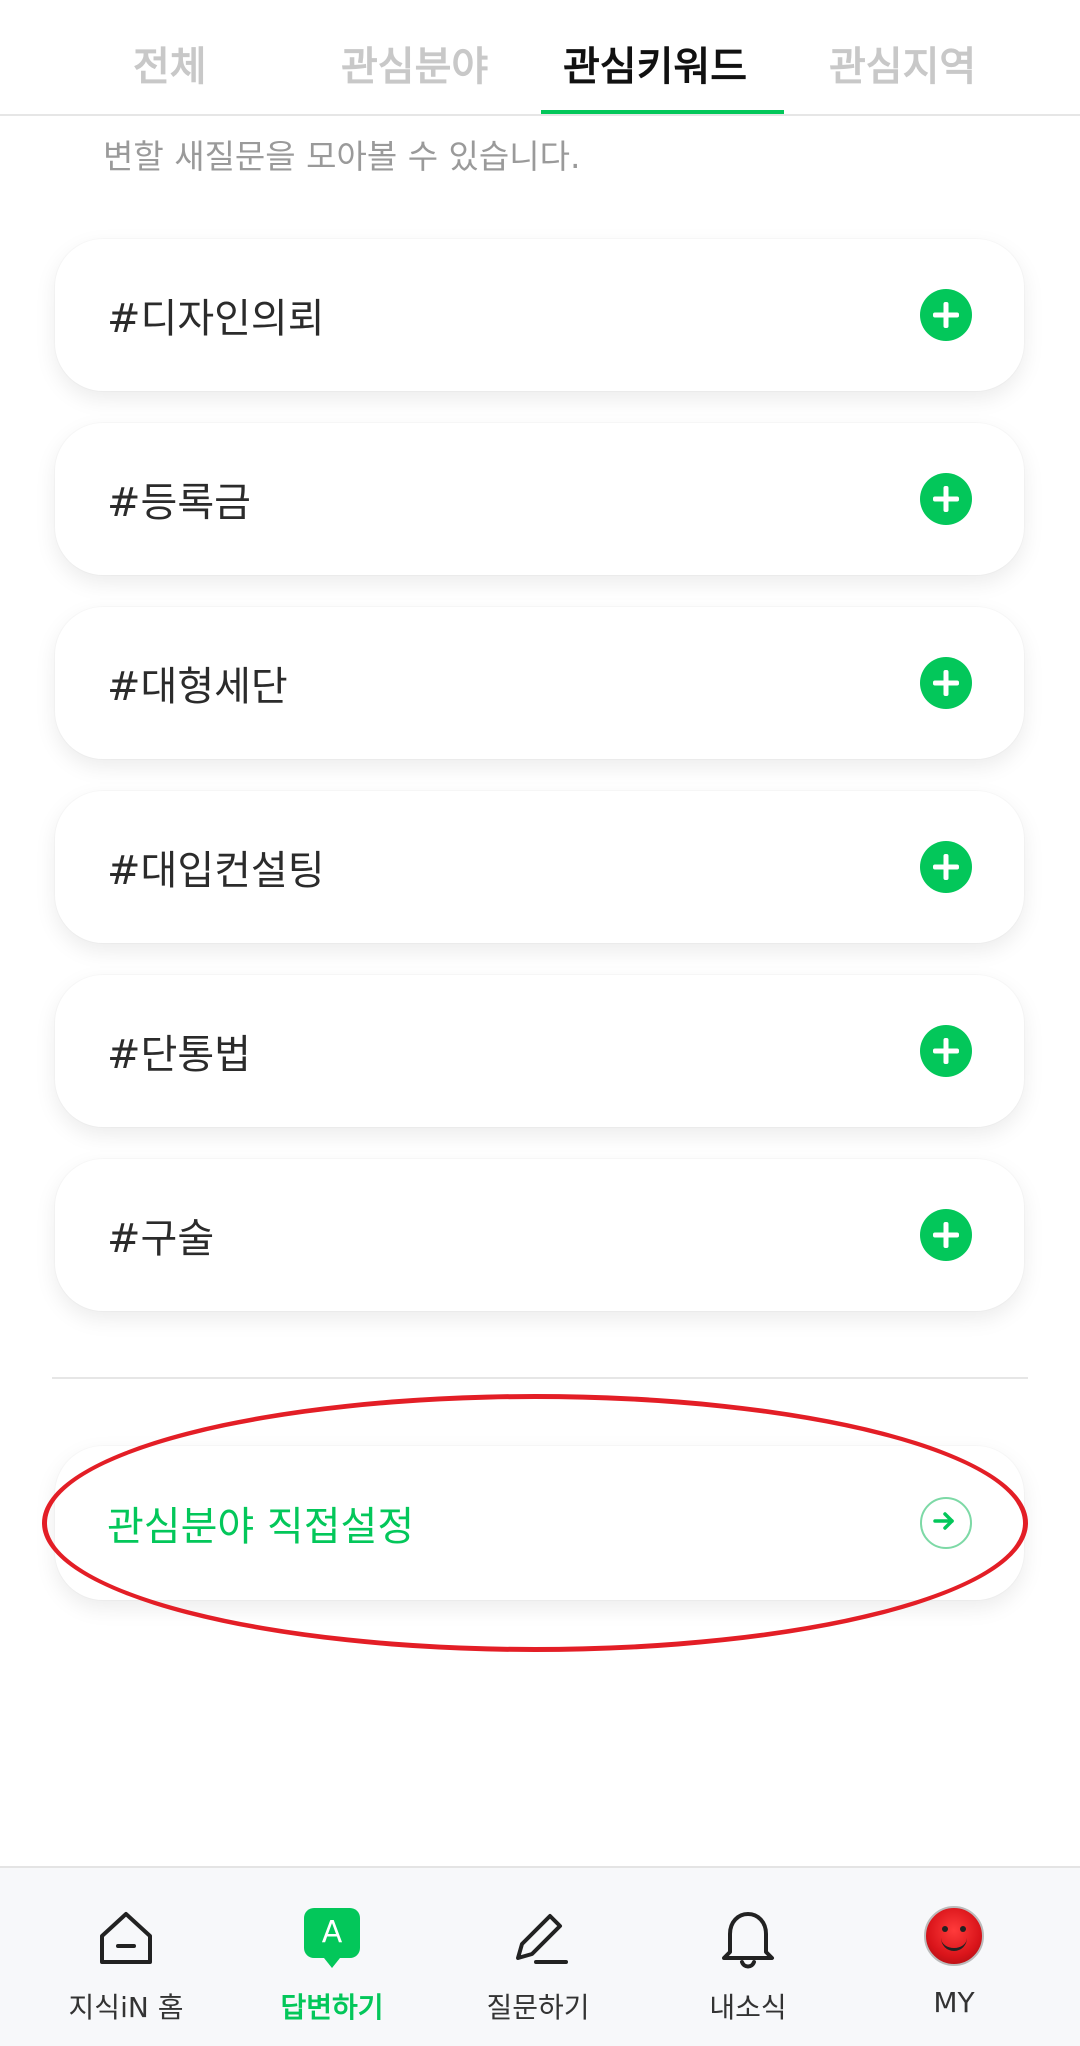 This screenshot has height=2046, width=1080. What do you see at coordinates (946, 1523) in the screenshot?
I see `arrow-right-circle-icon` at bounding box center [946, 1523].